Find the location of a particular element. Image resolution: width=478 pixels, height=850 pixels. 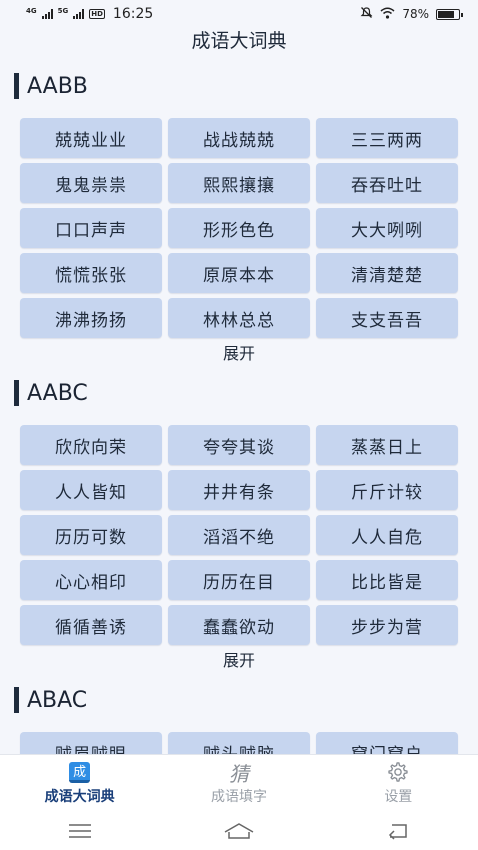

idiom-chip: 熙熙攘攘 is located at coordinates (239, 183).